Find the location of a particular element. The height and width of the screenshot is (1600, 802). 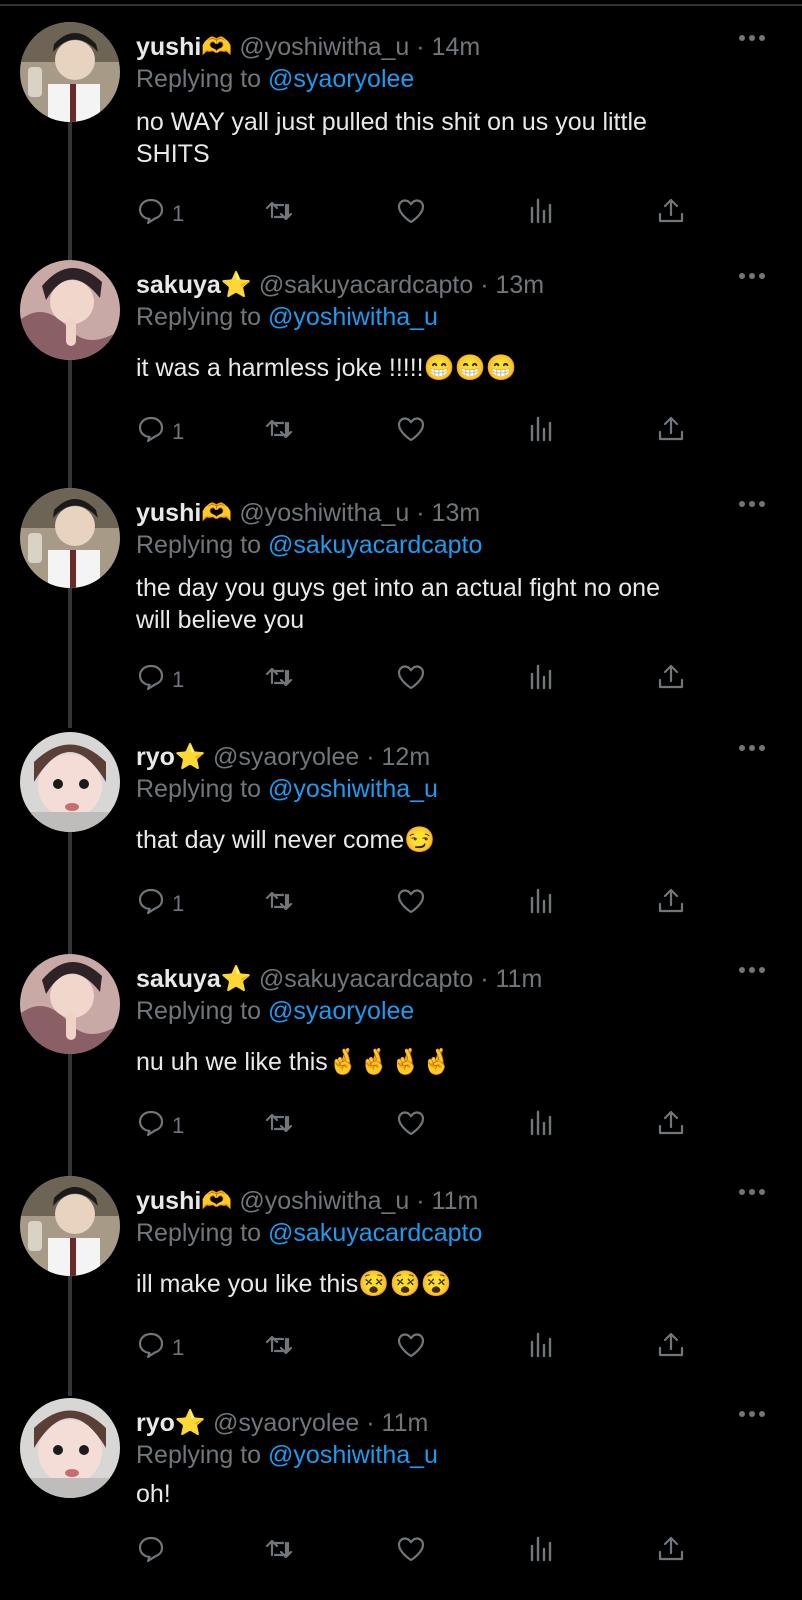

replying-prefix: Replying to is located at coordinates (202, 1455).